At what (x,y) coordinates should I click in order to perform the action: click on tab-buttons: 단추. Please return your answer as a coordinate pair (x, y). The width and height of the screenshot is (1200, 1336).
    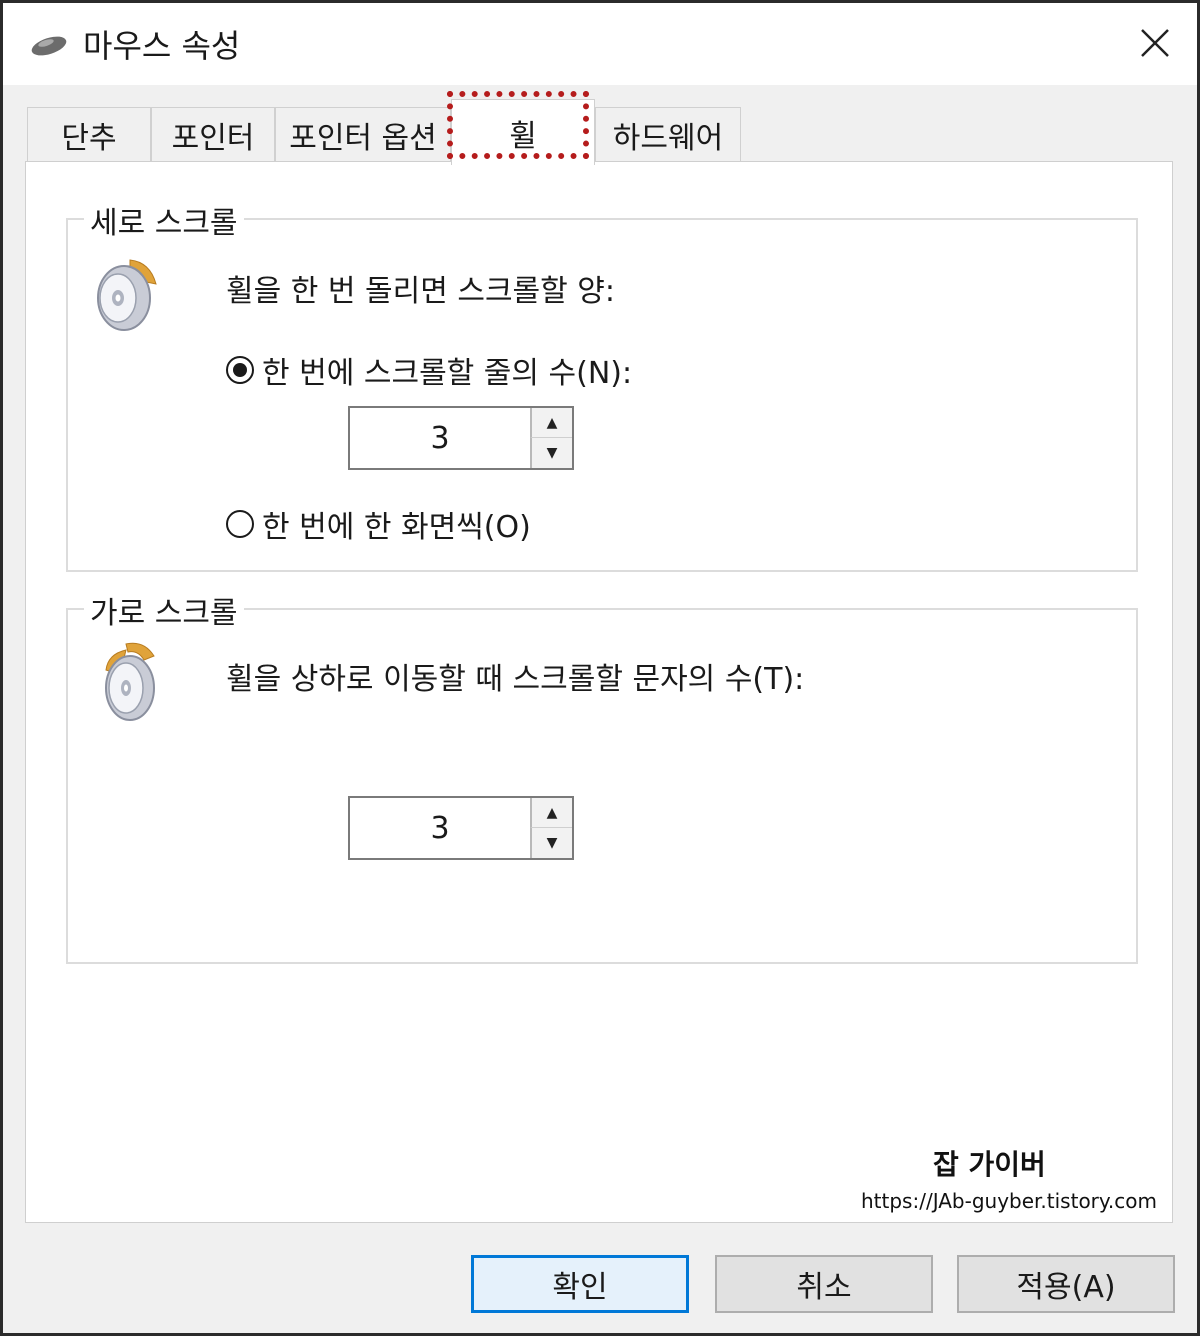
    Looking at the image, I should click on (89, 134).